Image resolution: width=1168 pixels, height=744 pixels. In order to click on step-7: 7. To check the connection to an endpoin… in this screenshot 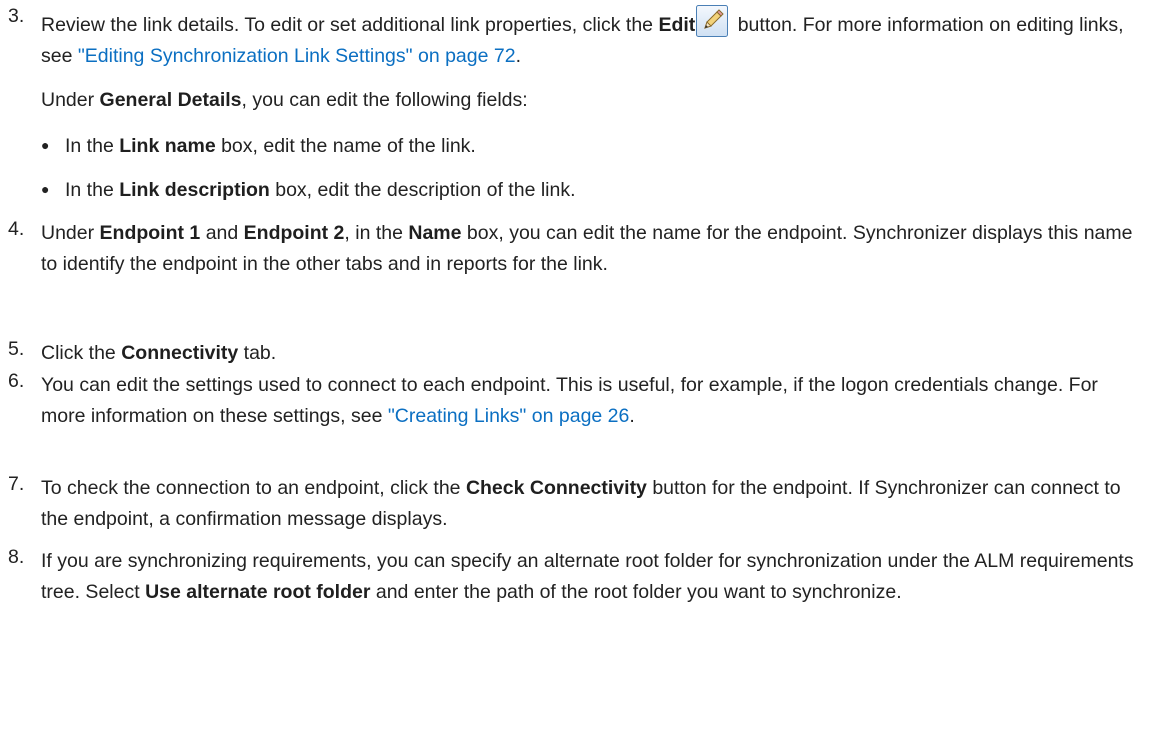, I will do `click(573, 504)`.